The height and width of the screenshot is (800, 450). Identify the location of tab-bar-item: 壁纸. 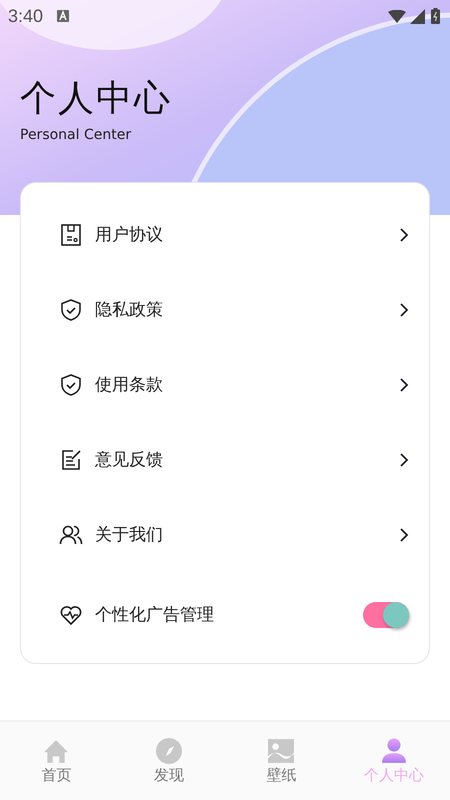
(281, 761).